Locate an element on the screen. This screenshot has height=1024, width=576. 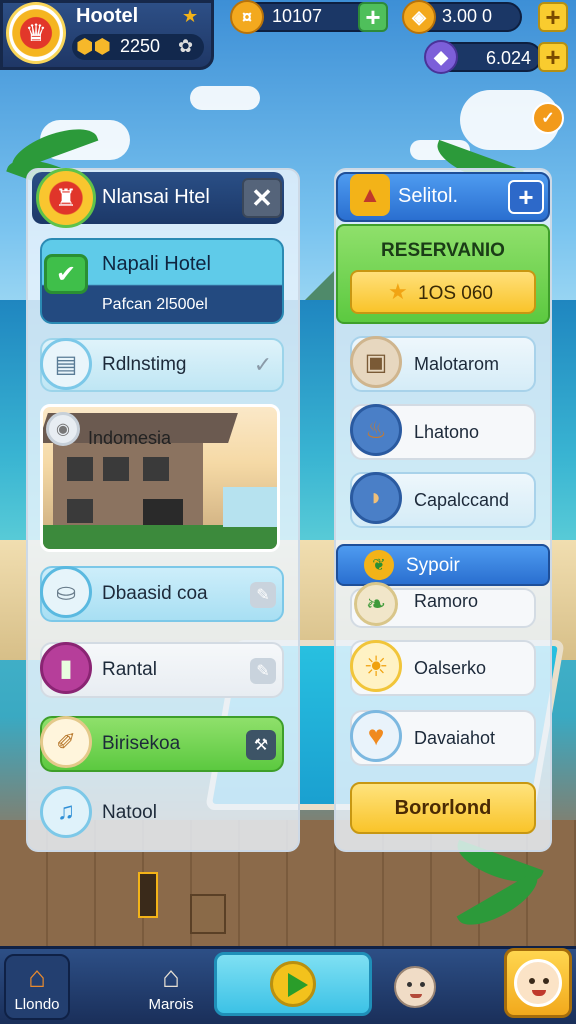
service-item-label: Capalccand is located at coordinates (462, 500).